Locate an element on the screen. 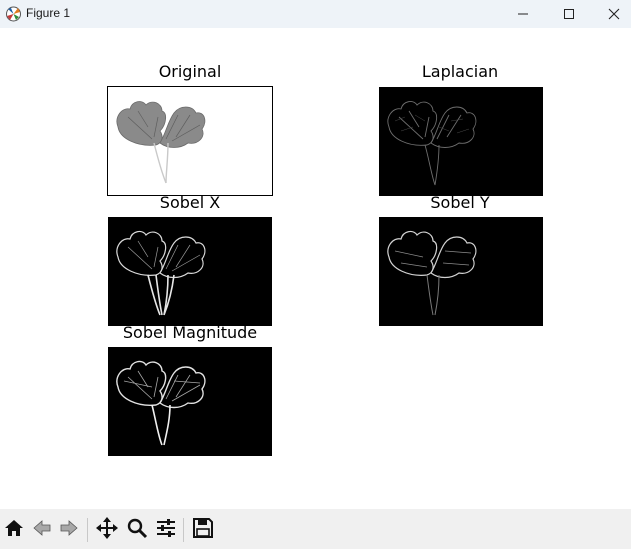  matplotlib-icon is located at coordinates (13, 13).